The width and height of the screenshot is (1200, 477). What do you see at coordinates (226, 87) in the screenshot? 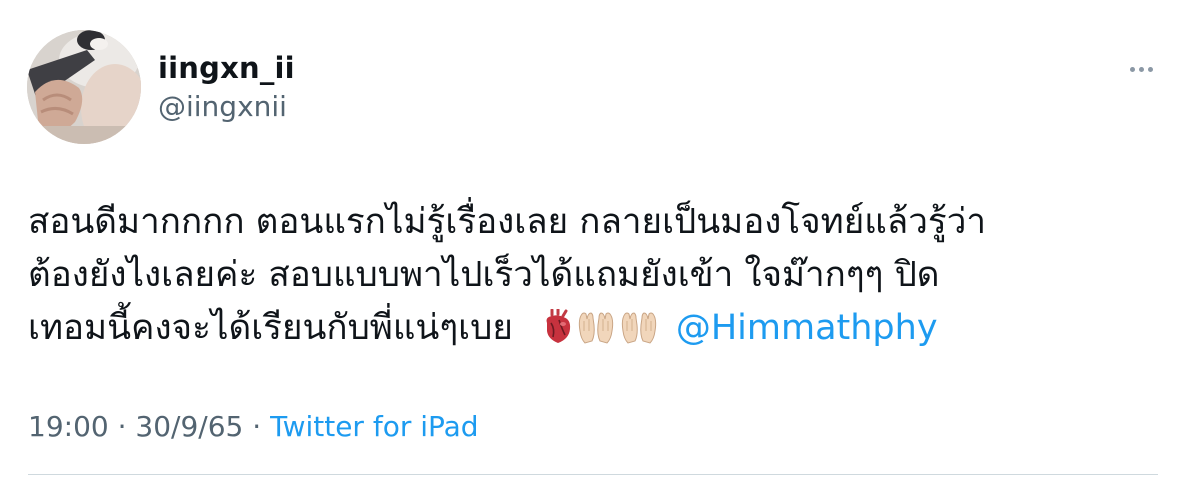
I see `user-info: iingxn_ii @iingxnii` at bounding box center [226, 87].